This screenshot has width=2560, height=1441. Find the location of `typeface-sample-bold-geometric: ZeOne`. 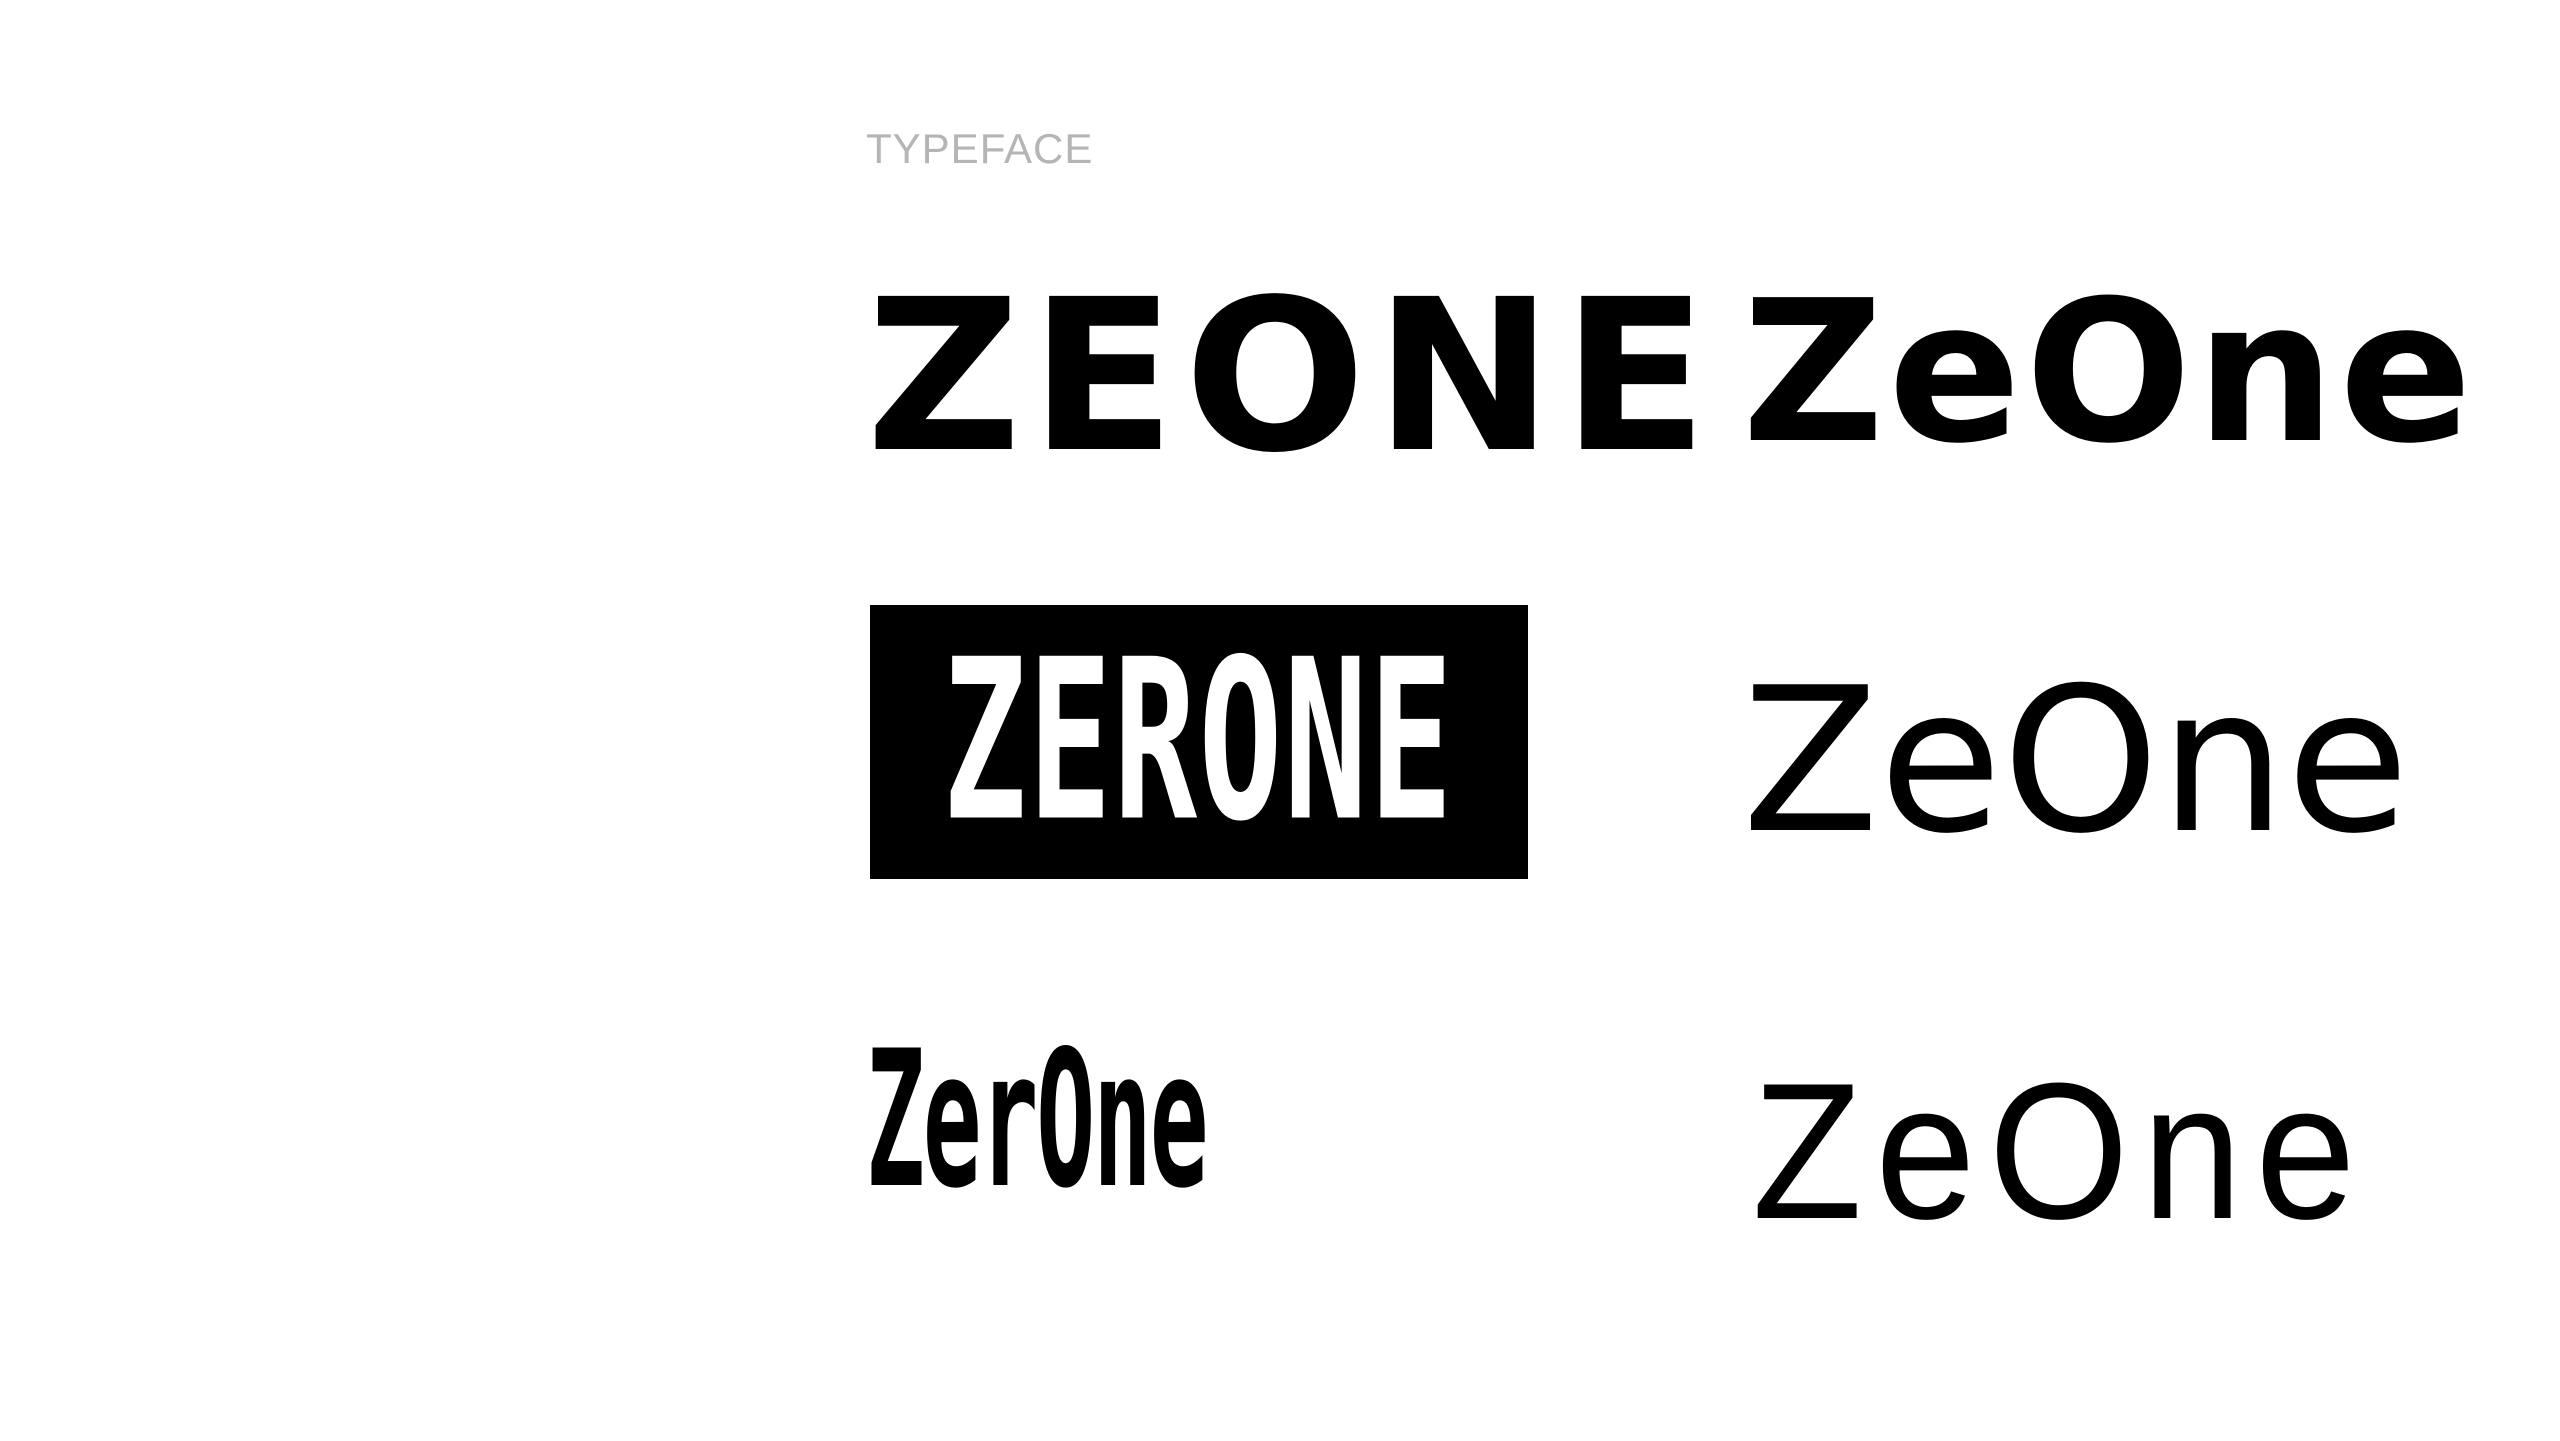

typeface-sample-bold-geometric: ZeOne is located at coordinates (2109, 373).